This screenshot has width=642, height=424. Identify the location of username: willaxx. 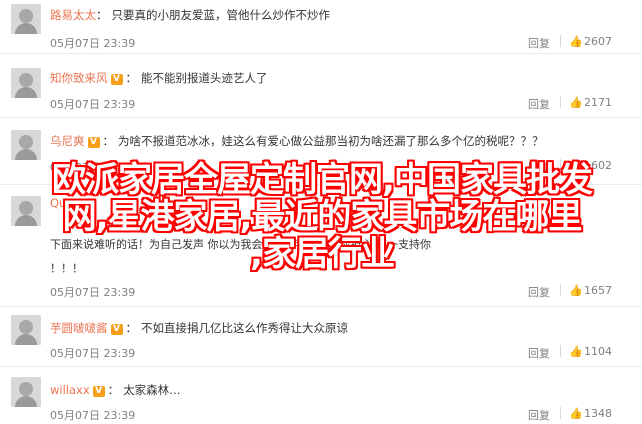
(70, 390).